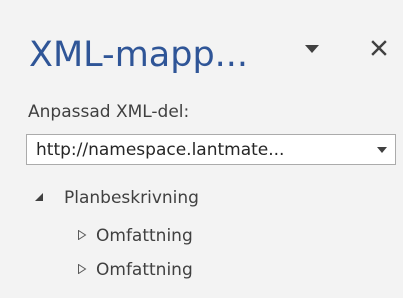  I want to click on close-button, so click(379, 48).